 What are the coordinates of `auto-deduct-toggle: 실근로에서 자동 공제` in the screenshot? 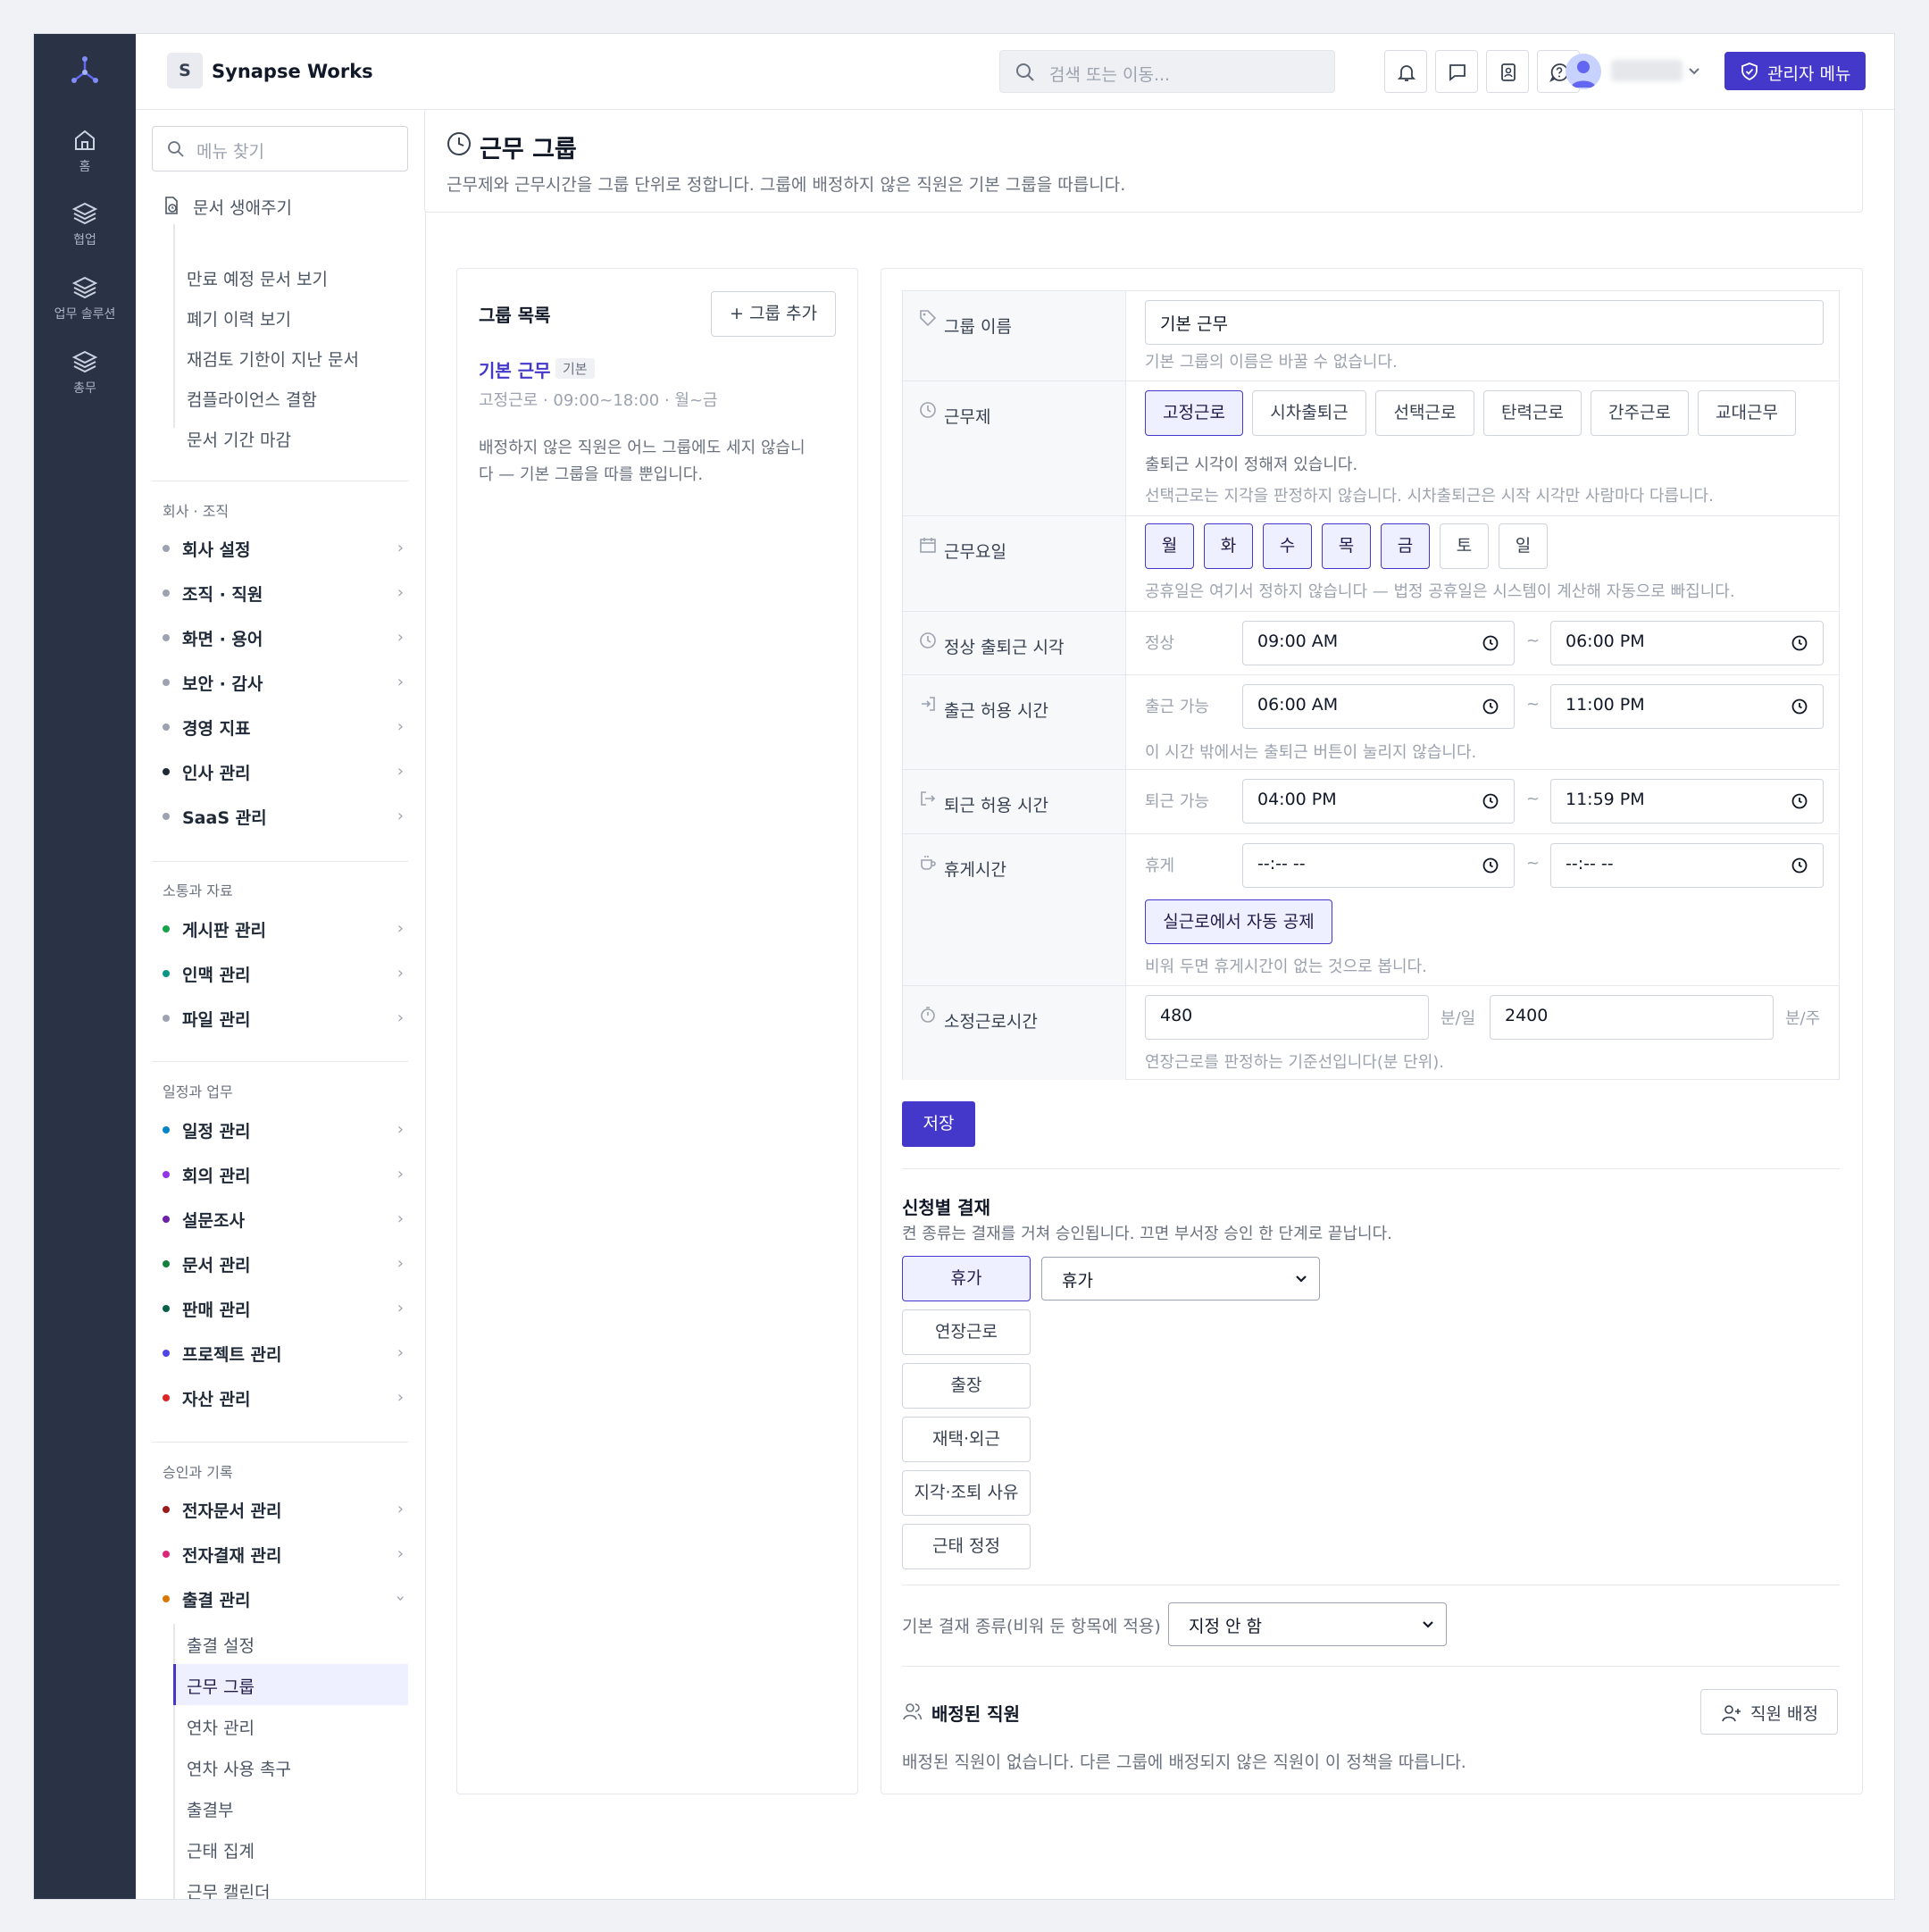 It's located at (1239, 922).